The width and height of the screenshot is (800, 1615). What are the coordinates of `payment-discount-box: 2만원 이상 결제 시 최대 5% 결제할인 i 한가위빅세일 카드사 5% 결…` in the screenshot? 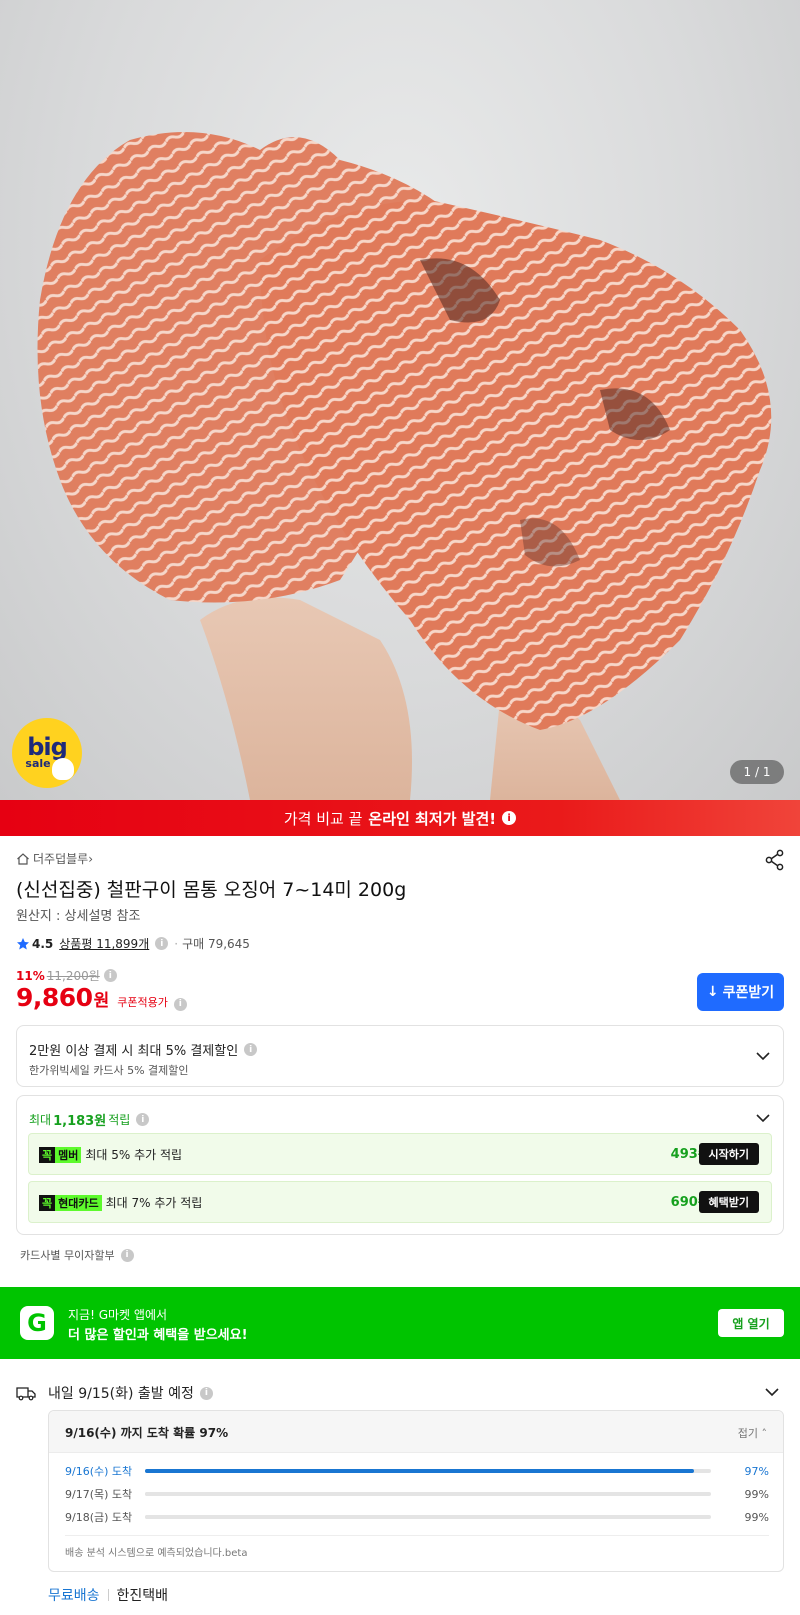 It's located at (400, 1056).